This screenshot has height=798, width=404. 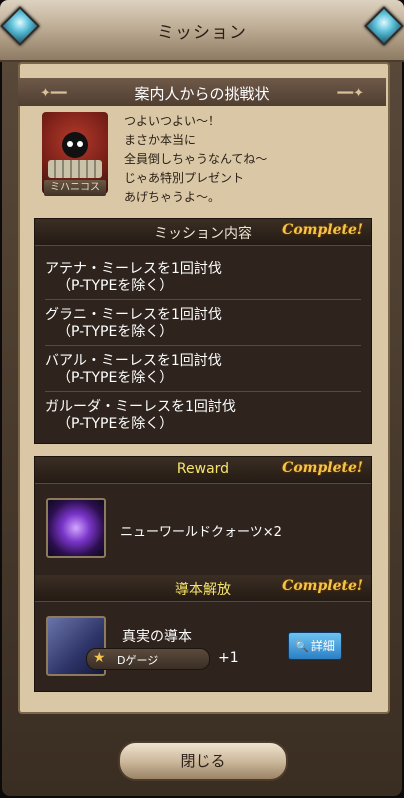 What do you see at coordinates (203, 761) in the screenshot?
I see `close-button: 閉じる` at bounding box center [203, 761].